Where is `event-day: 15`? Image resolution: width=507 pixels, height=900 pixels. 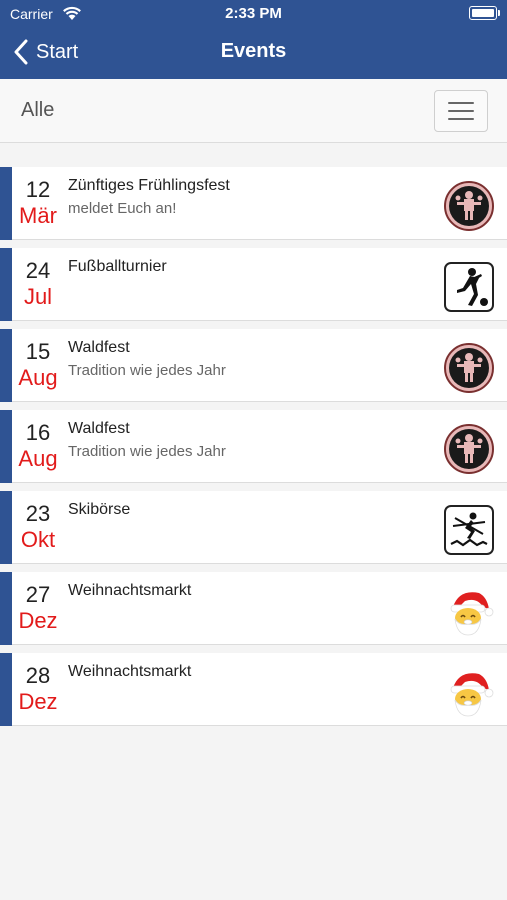
event-day: 15 is located at coordinates (38, 351).